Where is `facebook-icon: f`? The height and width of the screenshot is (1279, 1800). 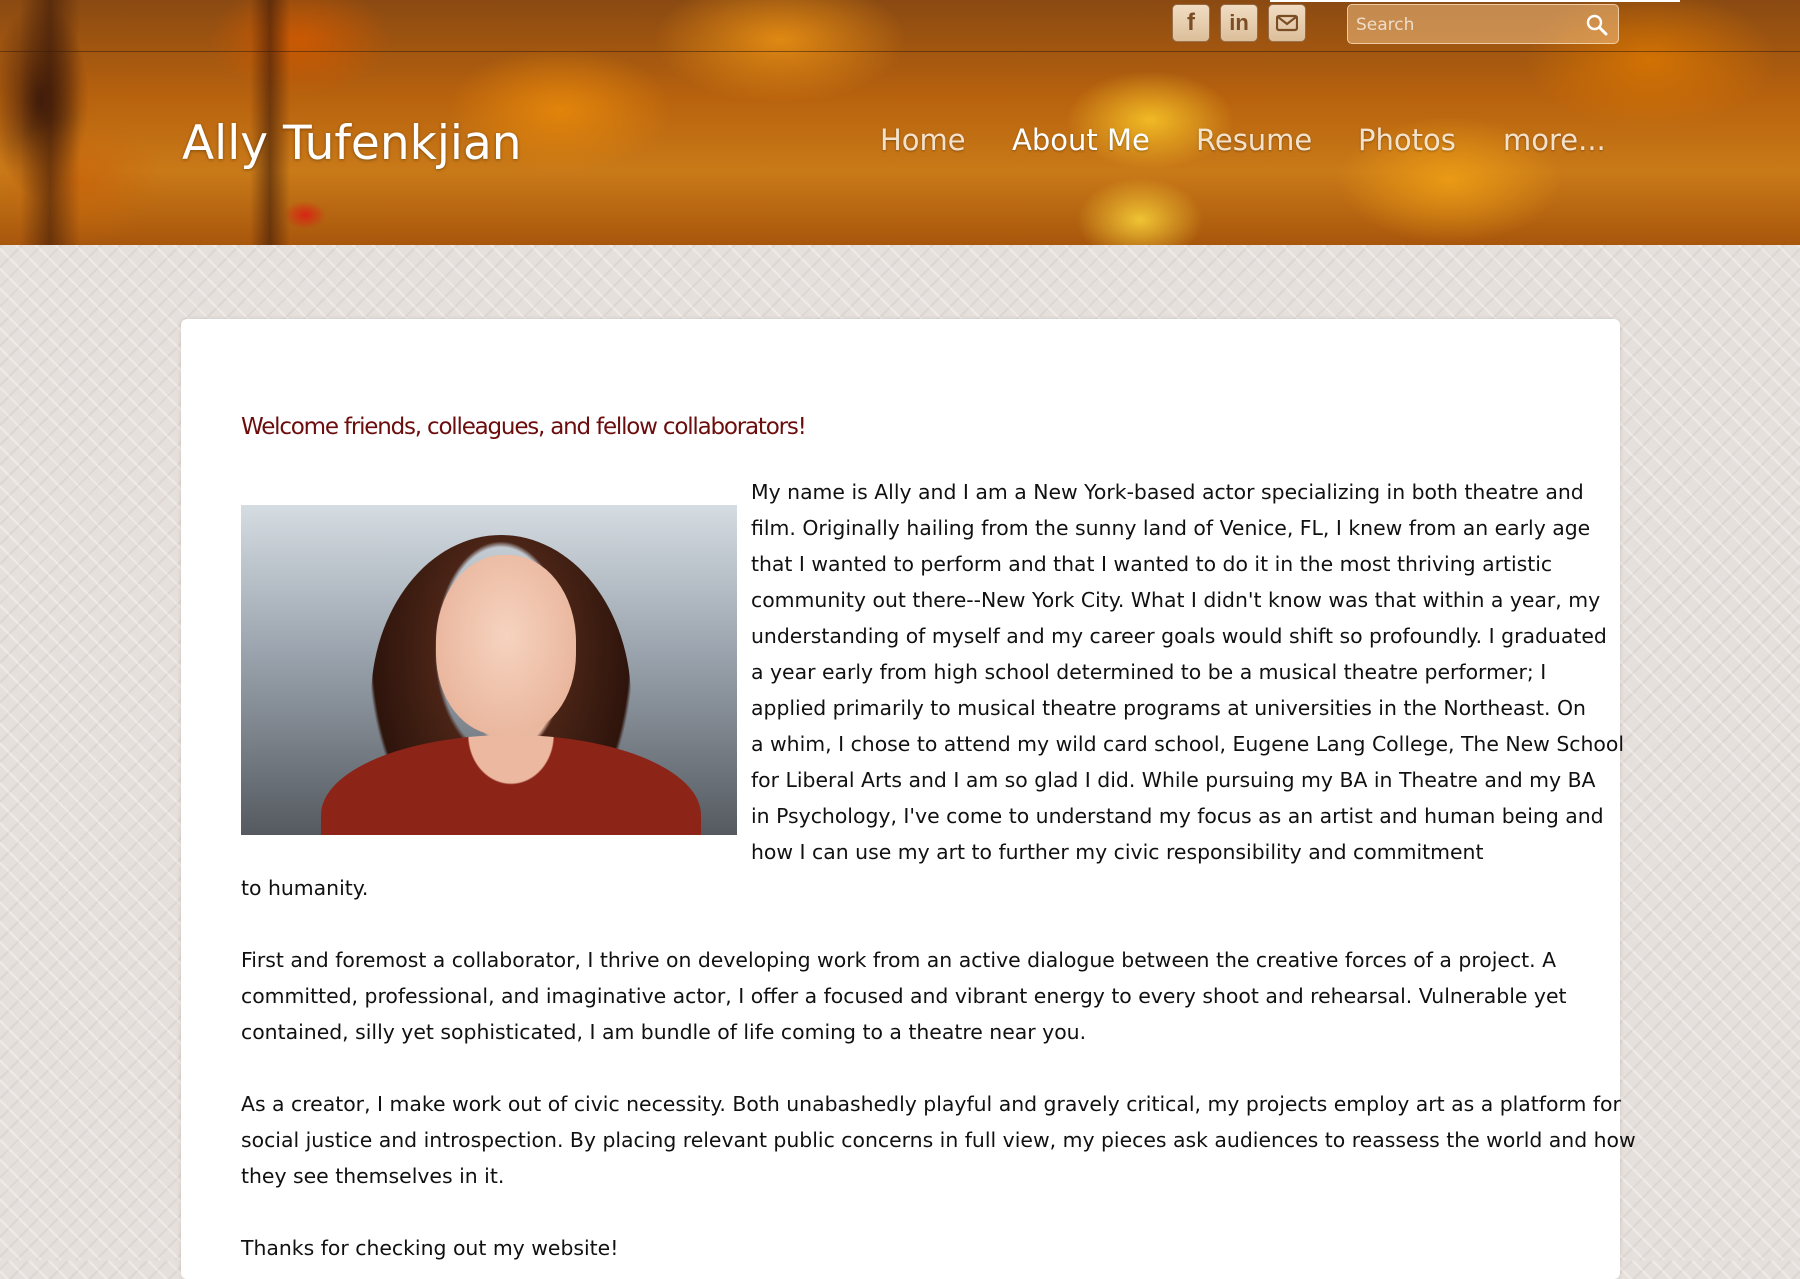
facebook-icon: f is located at coordinates (1191, 22).